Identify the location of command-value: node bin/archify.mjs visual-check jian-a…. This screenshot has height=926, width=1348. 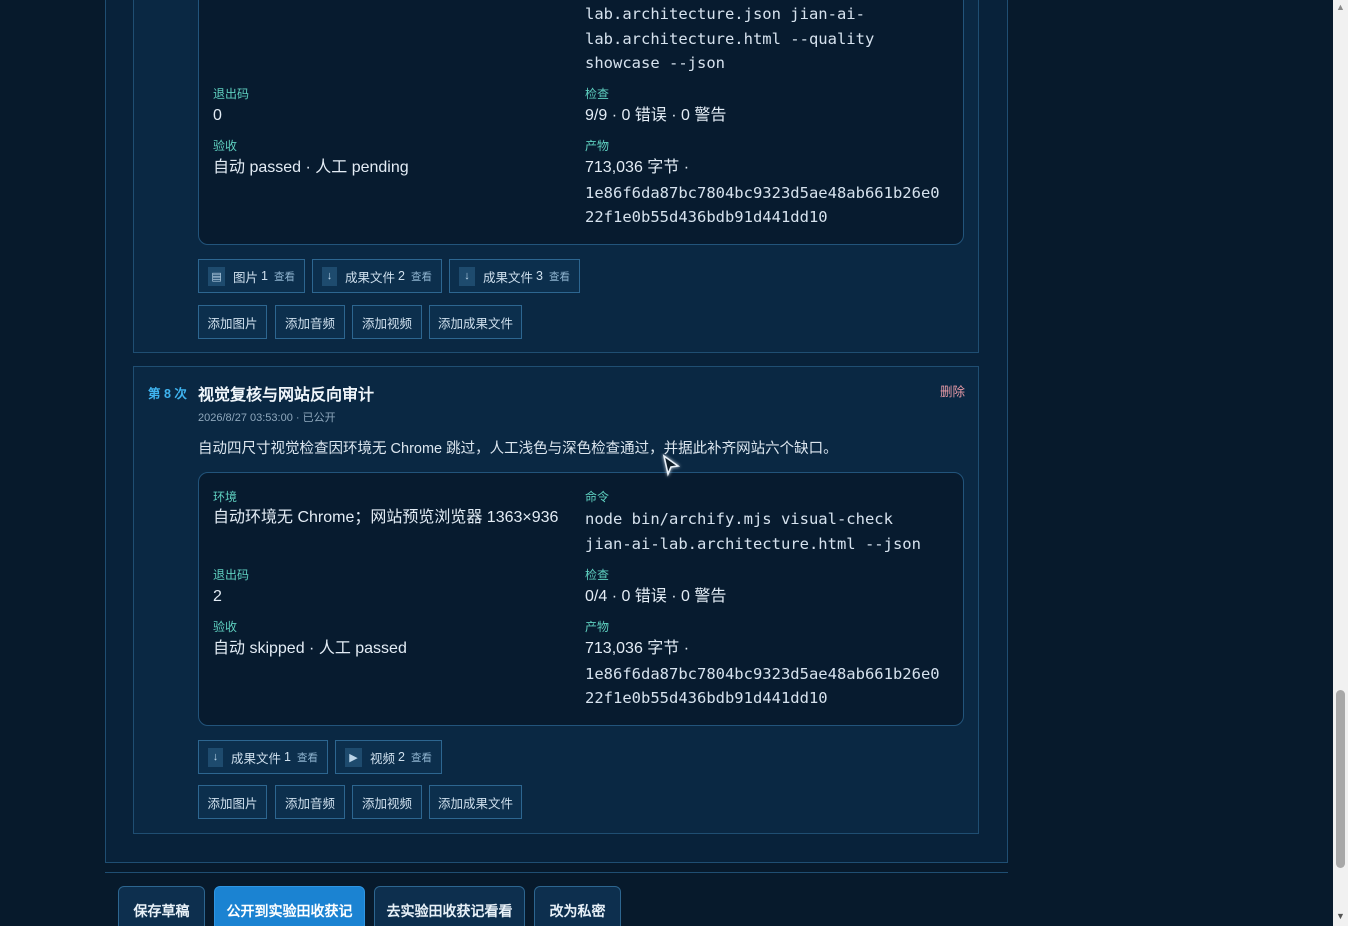
(753, 531).